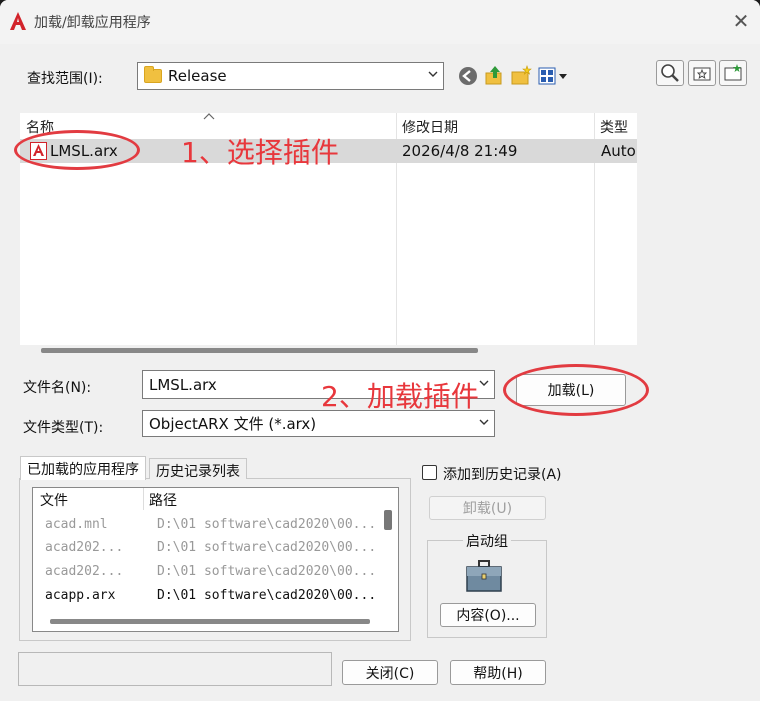  I want to click on search-icon, so click(670, 73).